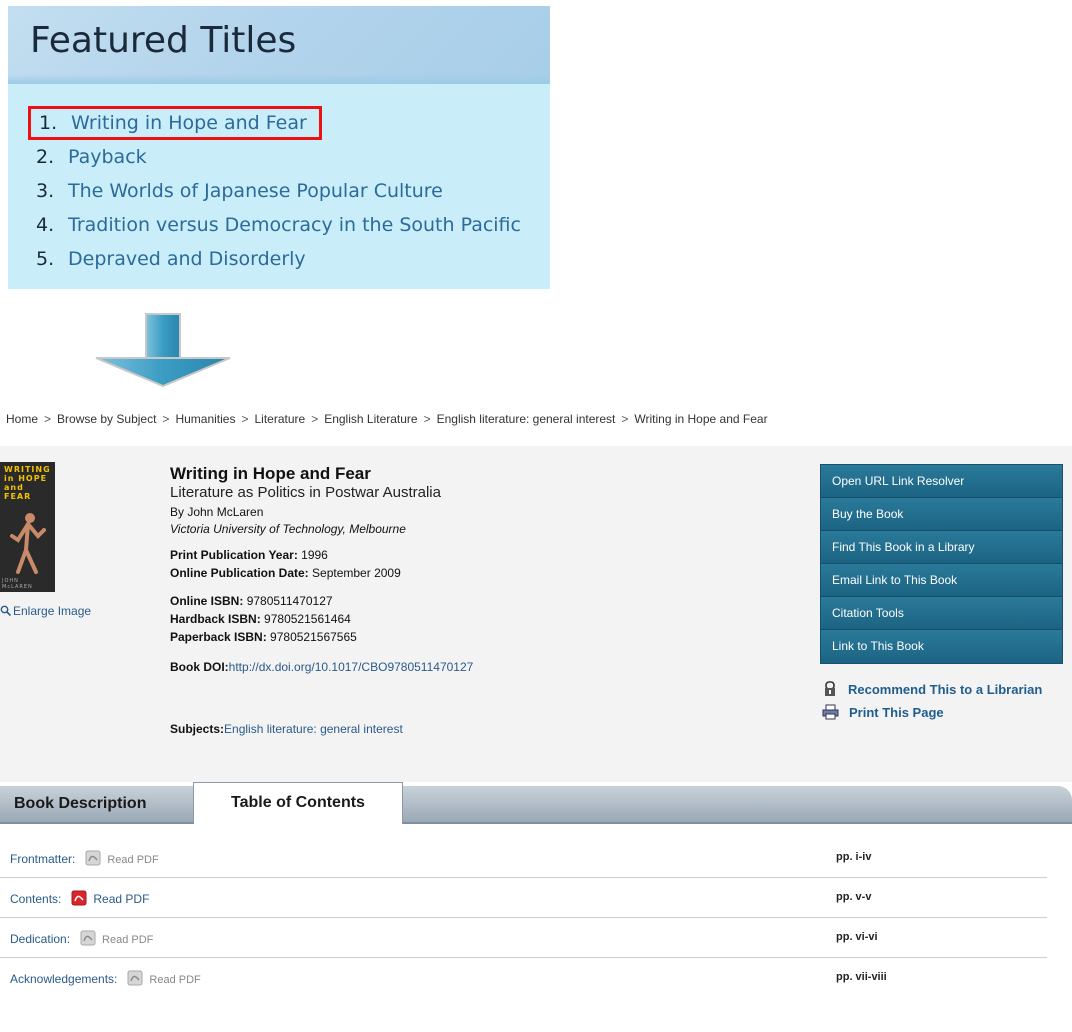 This screenshot has height=1032, width=1072. Describe the element at coordinates (64, 979) in the screenshot. I see `toc-label: Acknowledgements:` at that location.